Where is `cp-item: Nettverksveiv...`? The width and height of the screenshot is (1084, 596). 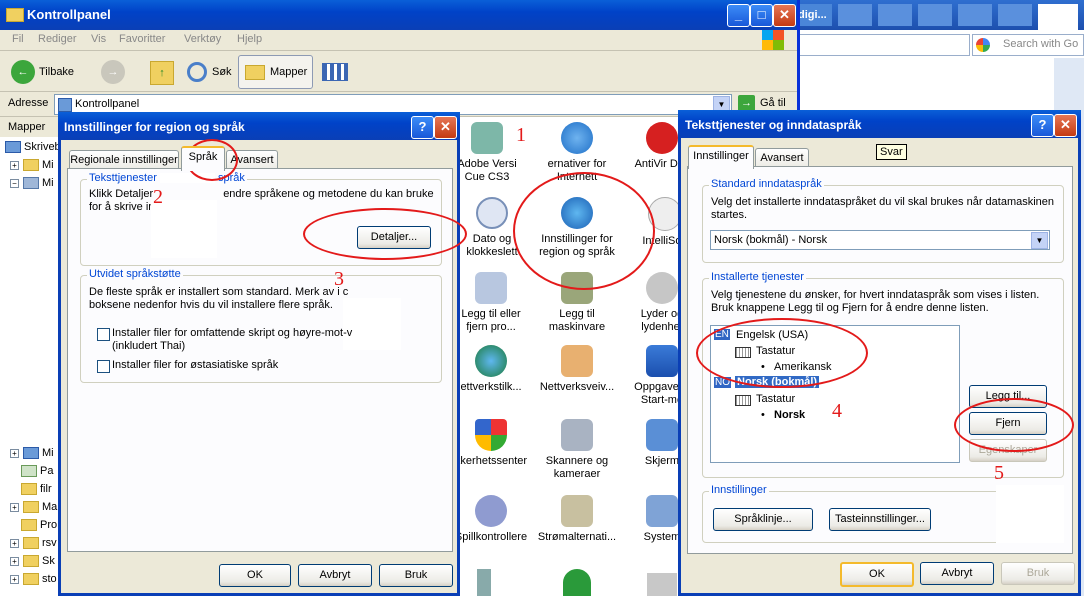
cp-item: Nettverksveiv... is located at coordinates (577, 369).